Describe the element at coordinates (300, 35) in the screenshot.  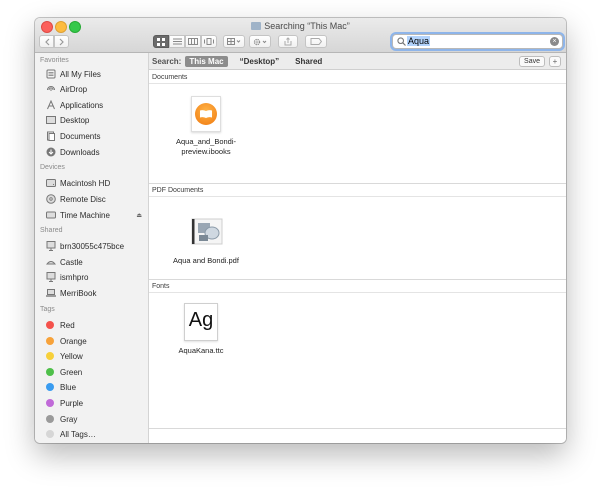
I see `title-bar: Searching “This Mac” Aqua ×` at that location.